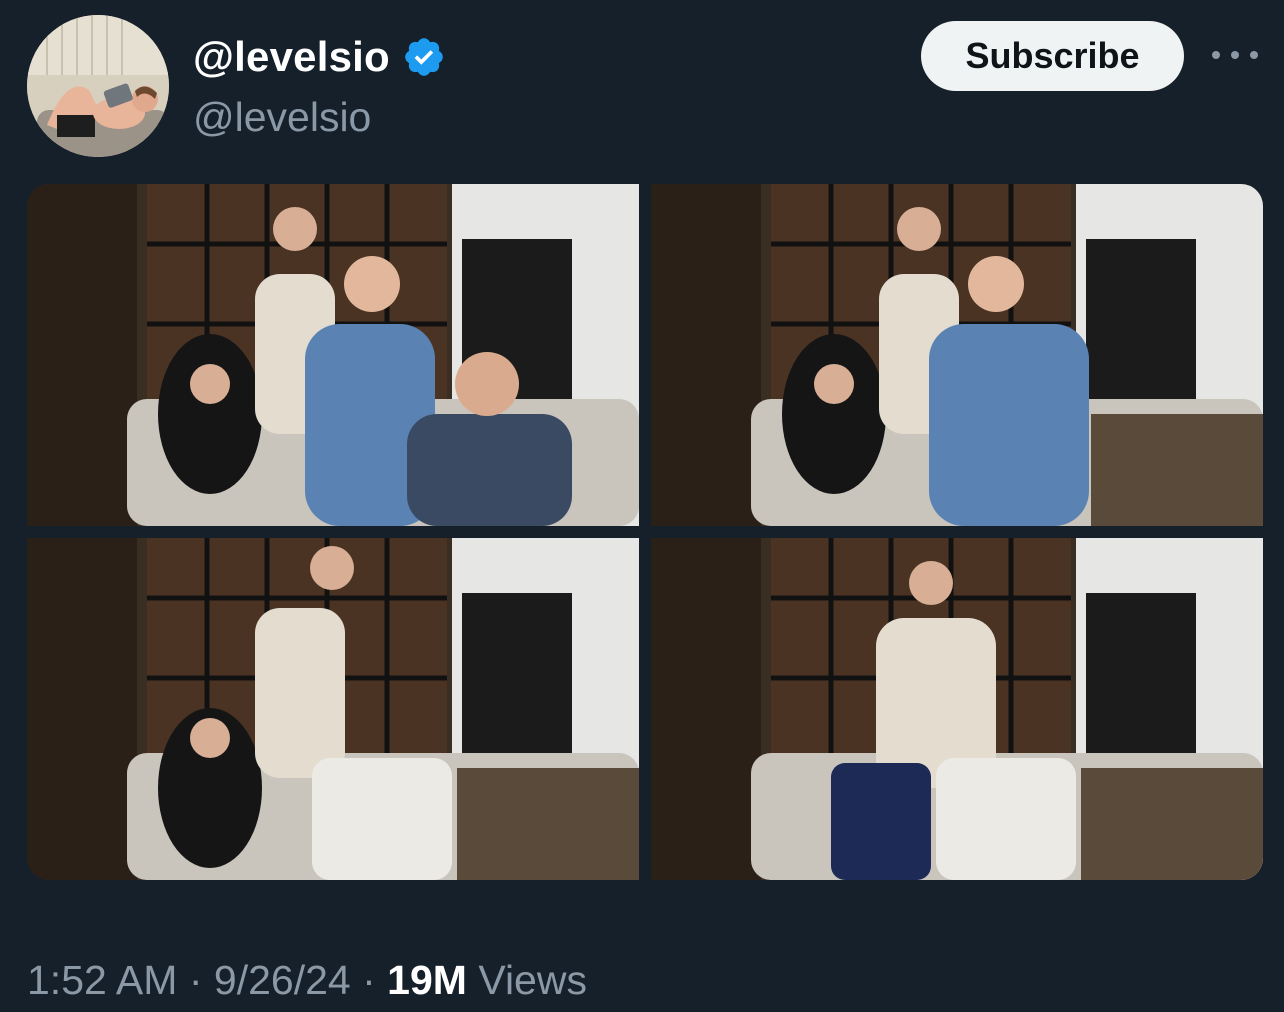 Image resolution: width=1284 pixels, height=1012 pixels. Describe the element at coordinates (427, 980) in the screenshot. I see `views-count: 19M` at that location.